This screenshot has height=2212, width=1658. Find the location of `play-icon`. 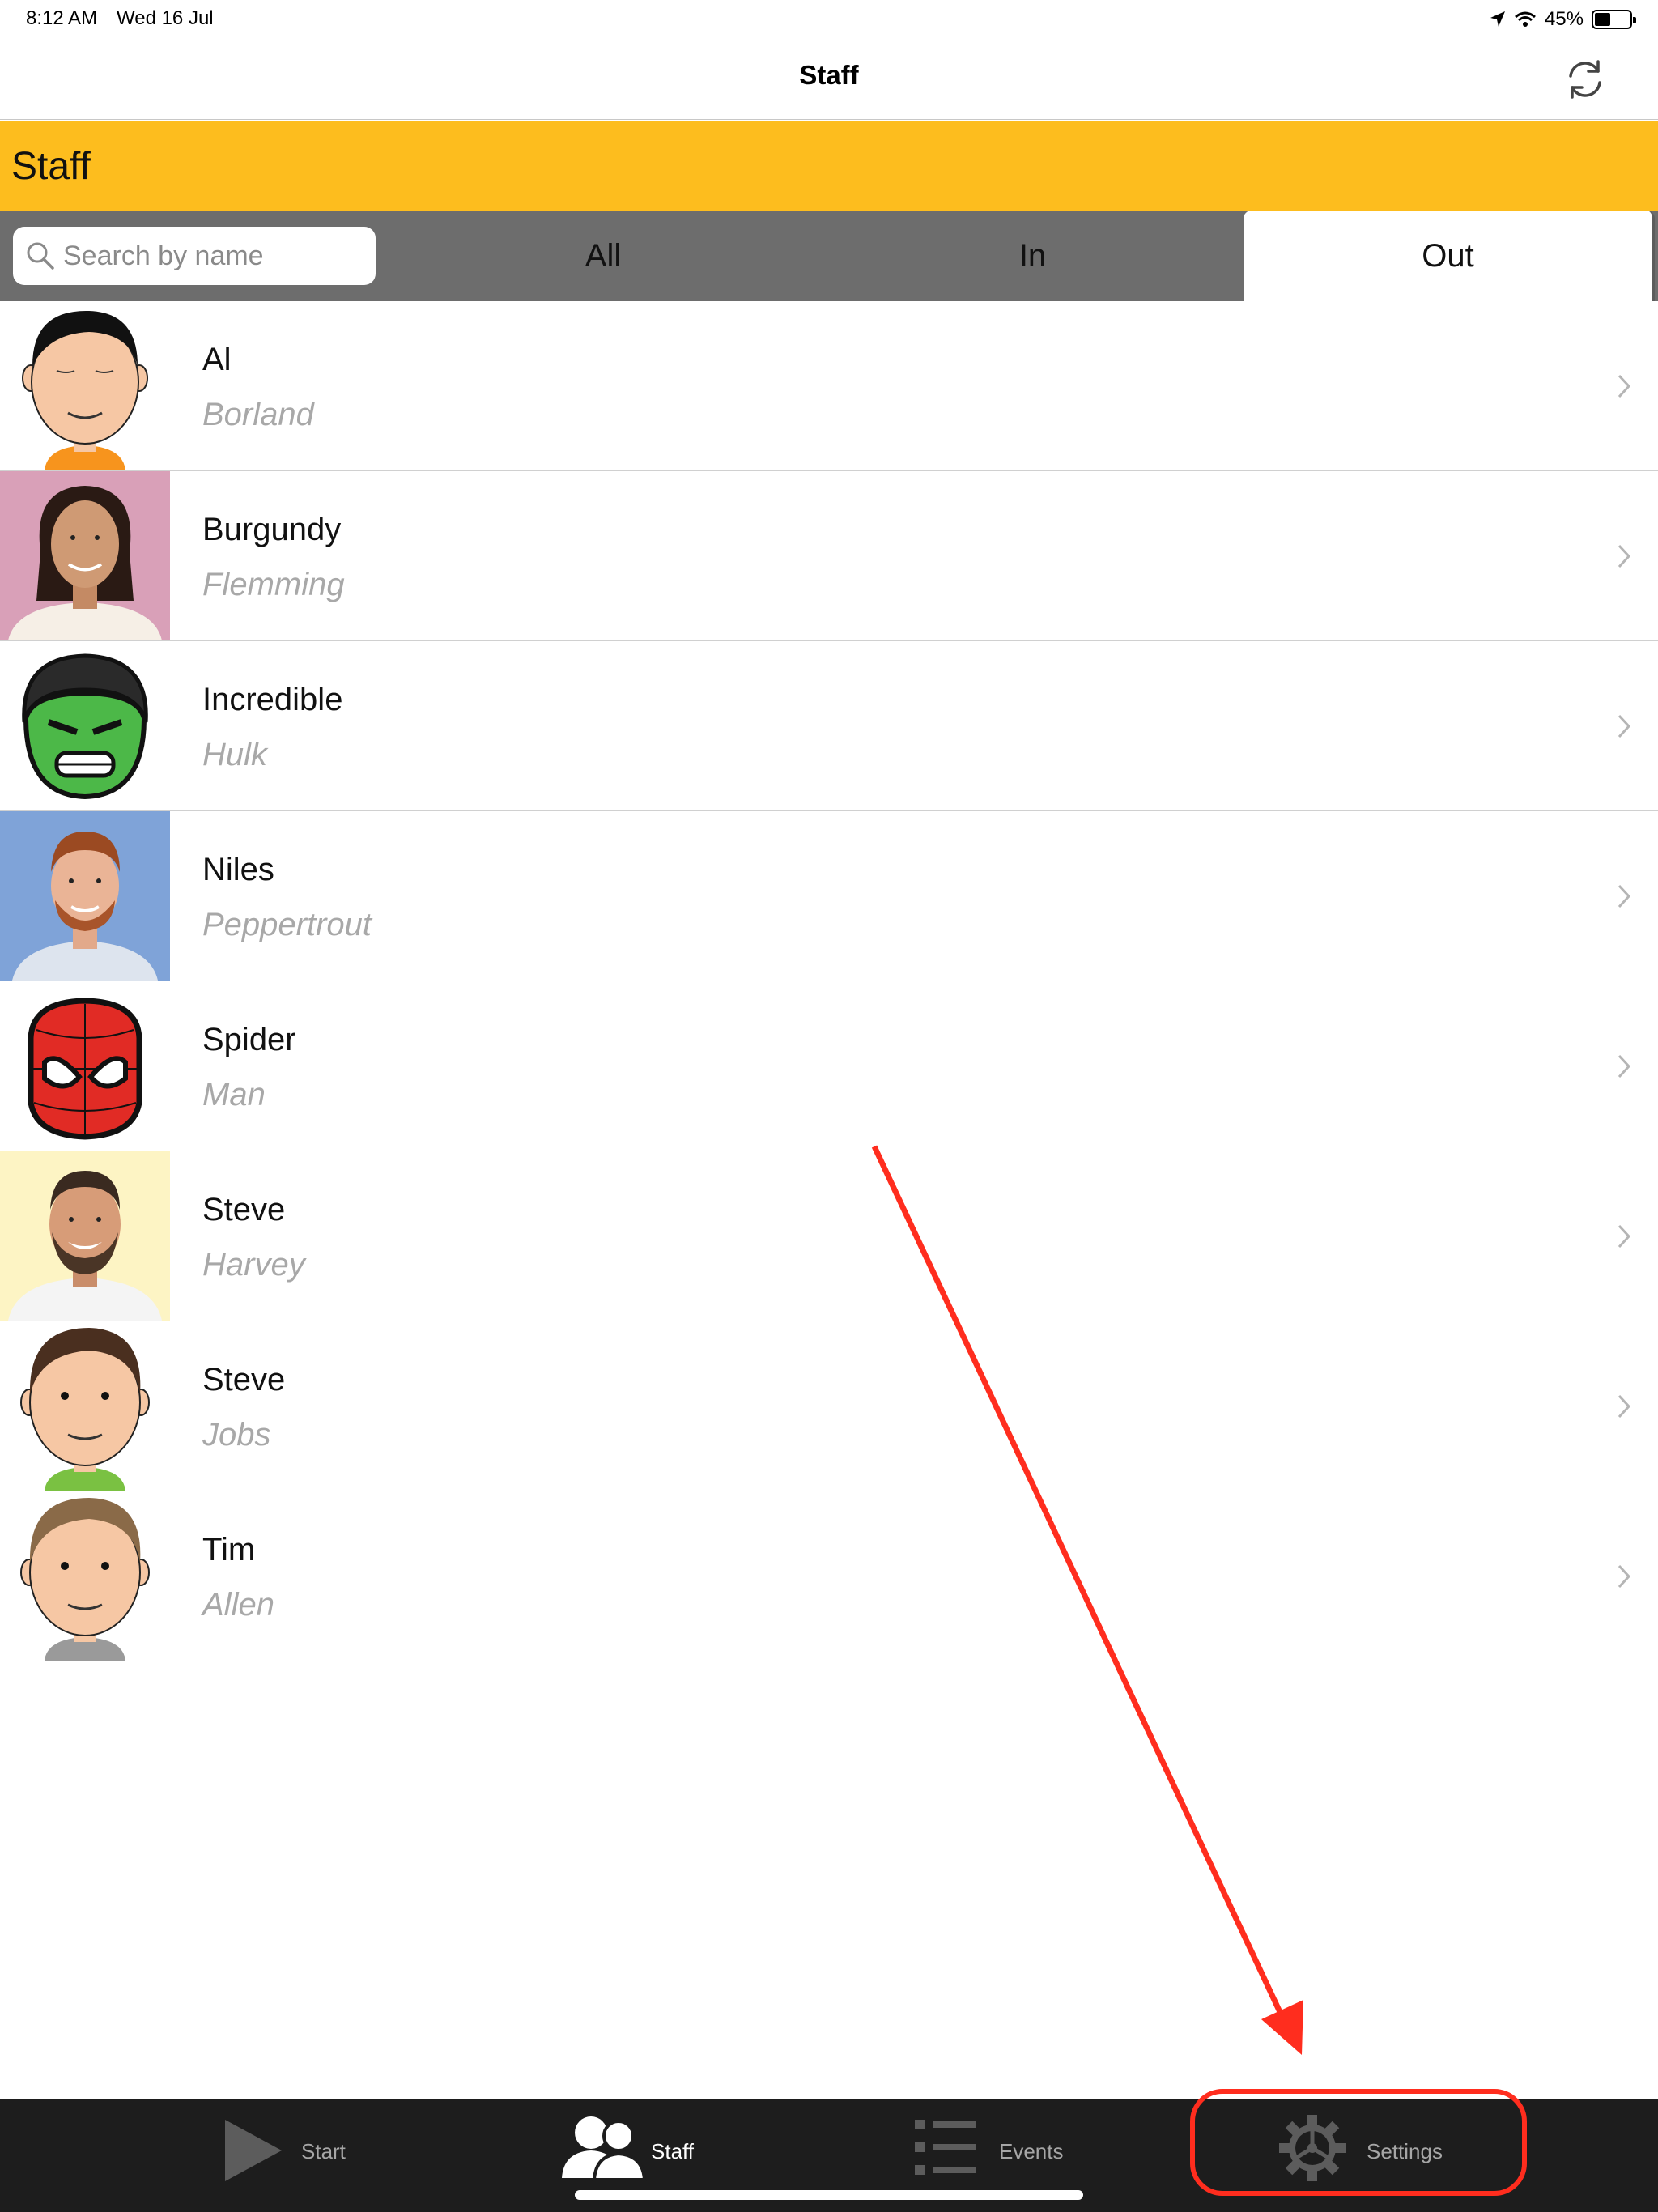

play-icon is located at coordinates (253, 2150).